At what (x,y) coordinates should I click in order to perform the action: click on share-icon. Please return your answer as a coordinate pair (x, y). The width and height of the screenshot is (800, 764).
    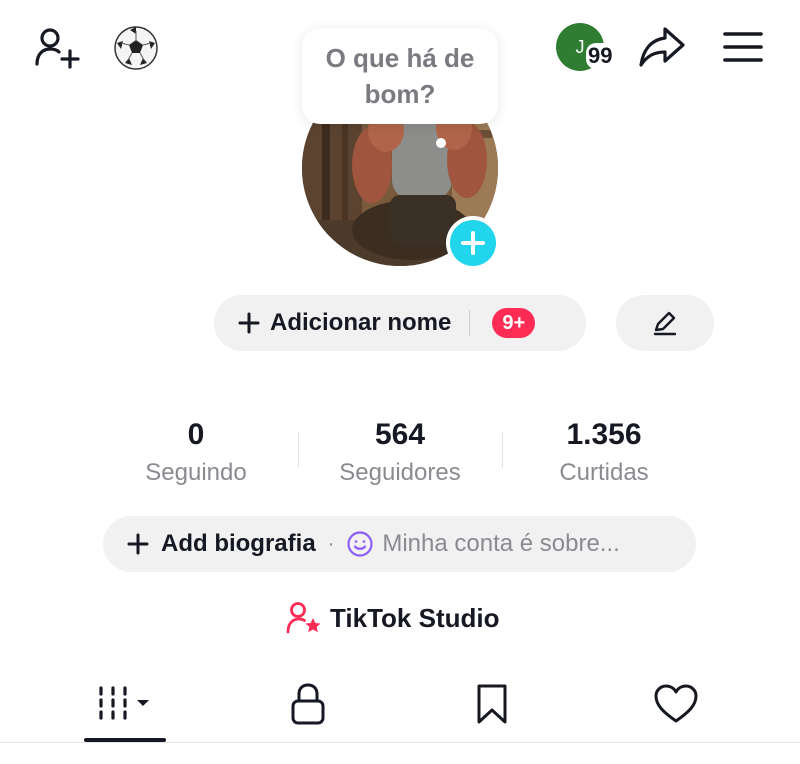
    Looking at the image, I should click on (662, 47).